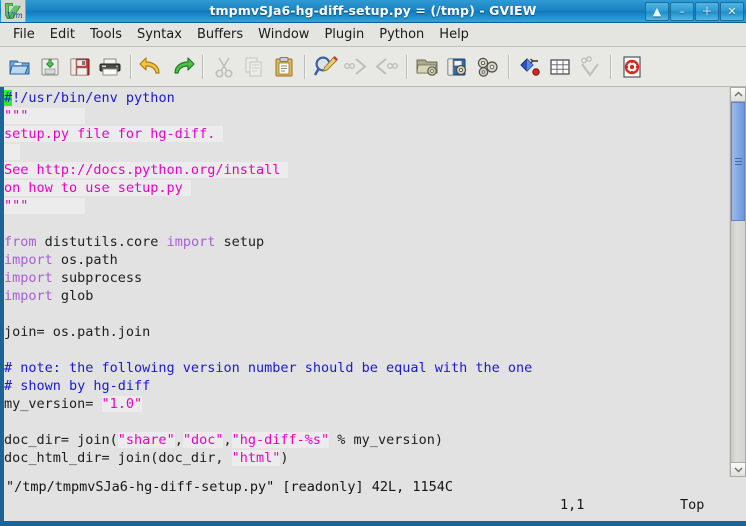 The image size is (746, 526). Describe the element at coordinates (732, 11) in the screenshot. I see `close-button: ✕` at that location.